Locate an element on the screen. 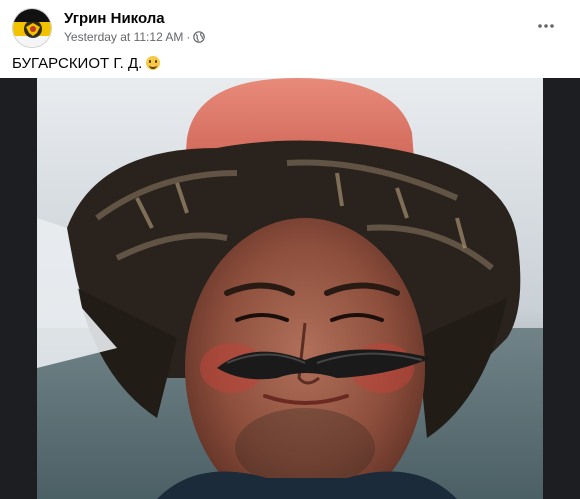 This screenshot has width=580, height=499. author-avatar is located at coordinates (32, 28).